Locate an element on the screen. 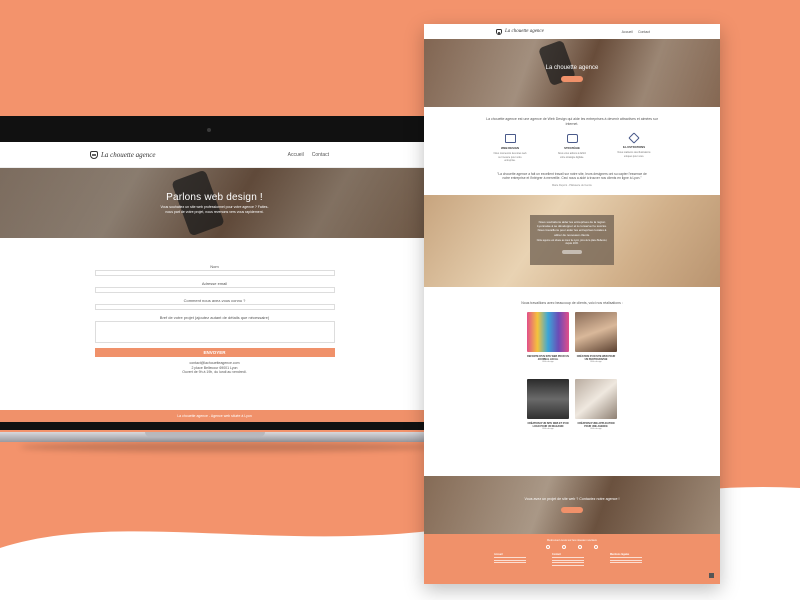 The width and height of the screenshot is (800, 600). facebook-icon is located at coordinates (564, 547).